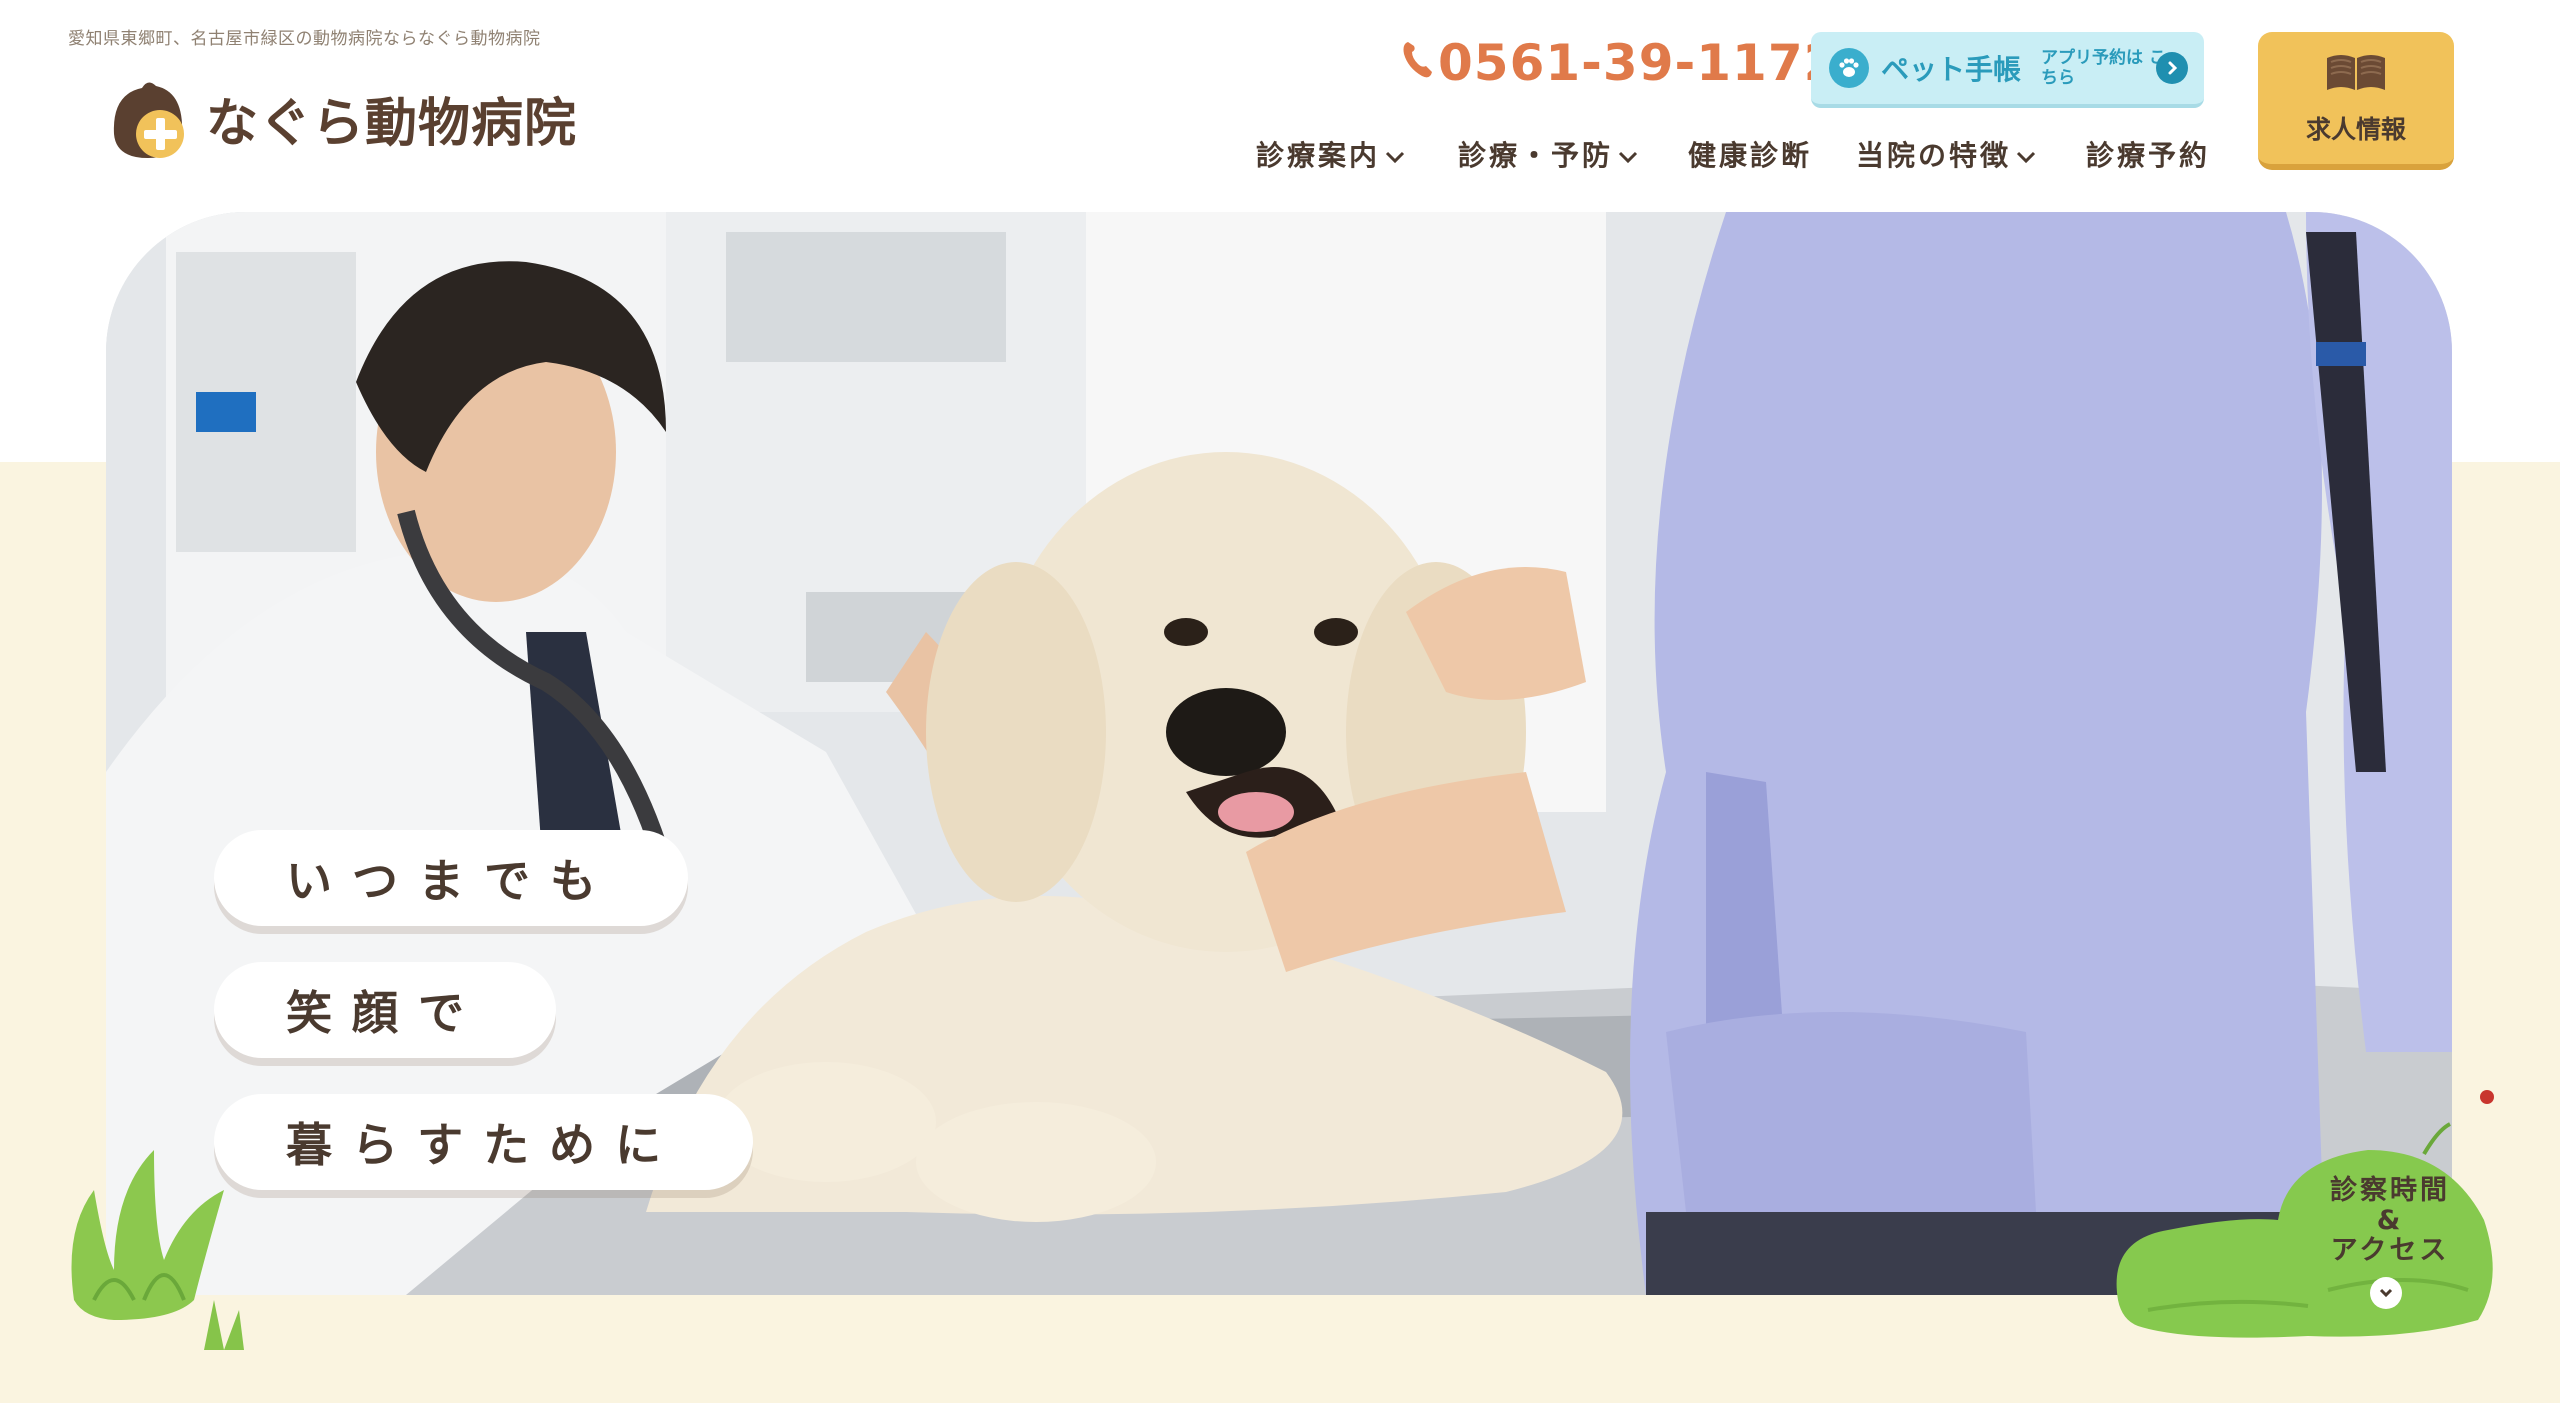  I want to click on nav-item-label: 診療案内, so click(1318, 155).